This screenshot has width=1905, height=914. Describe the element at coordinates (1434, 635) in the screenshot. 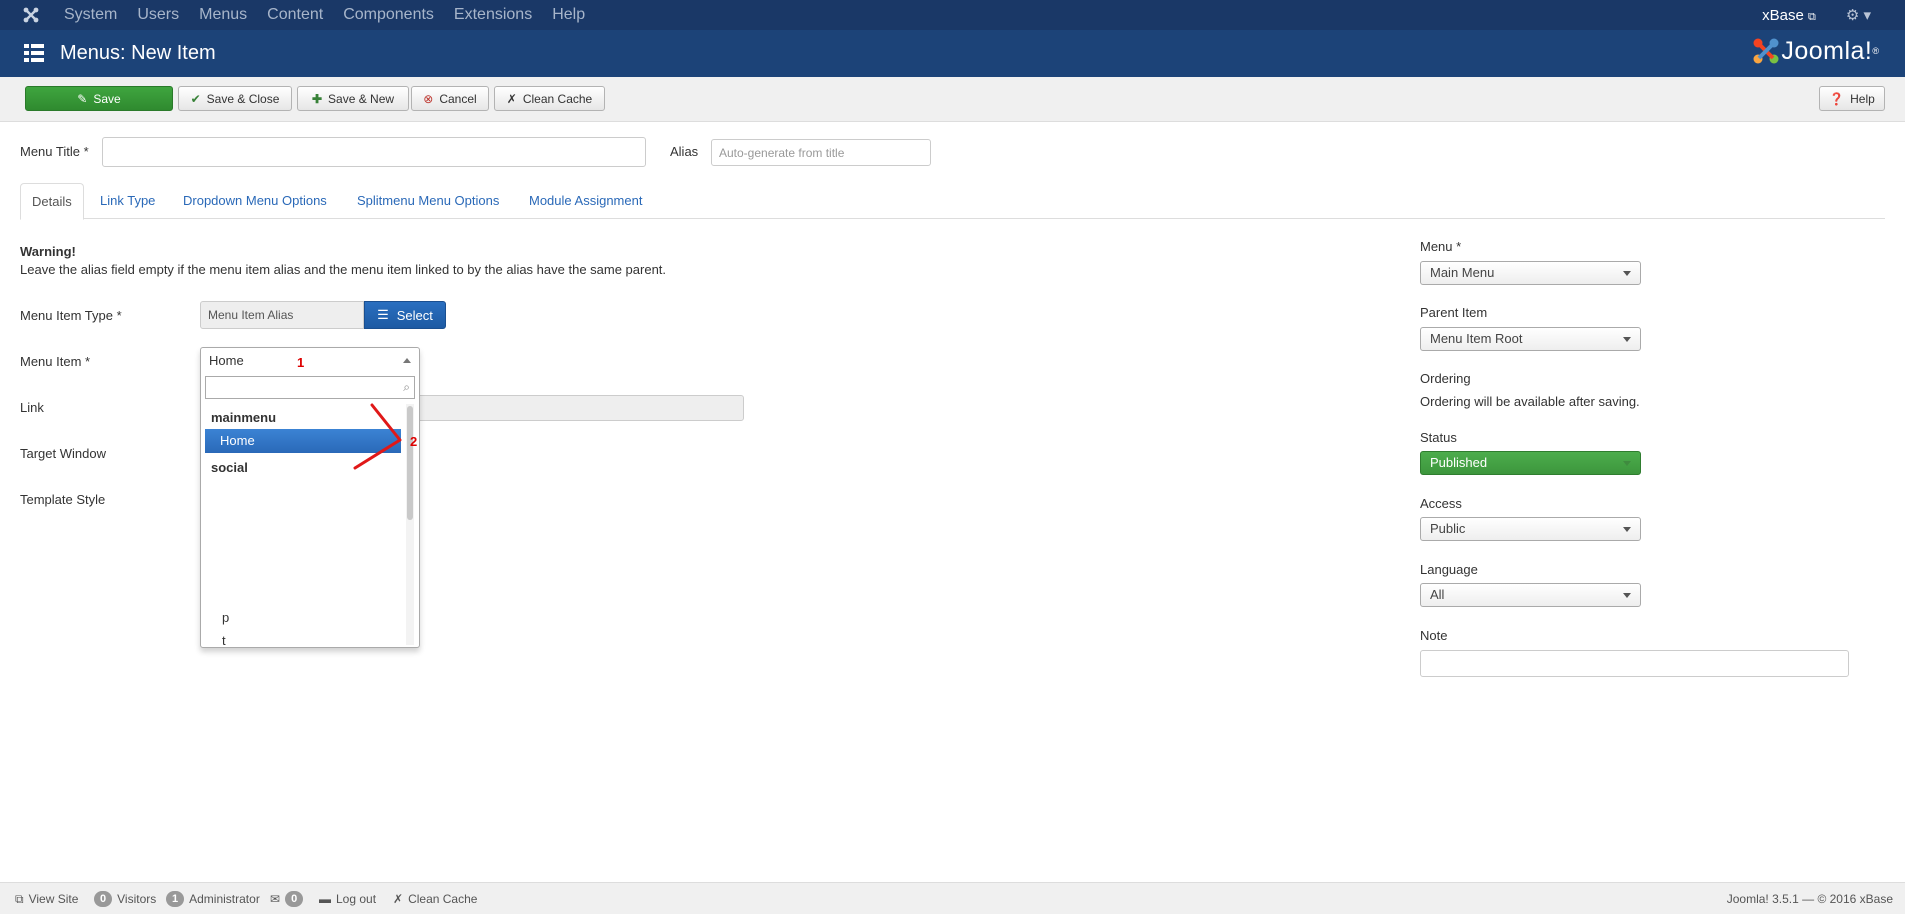

I see `note-label: Note` at that location.